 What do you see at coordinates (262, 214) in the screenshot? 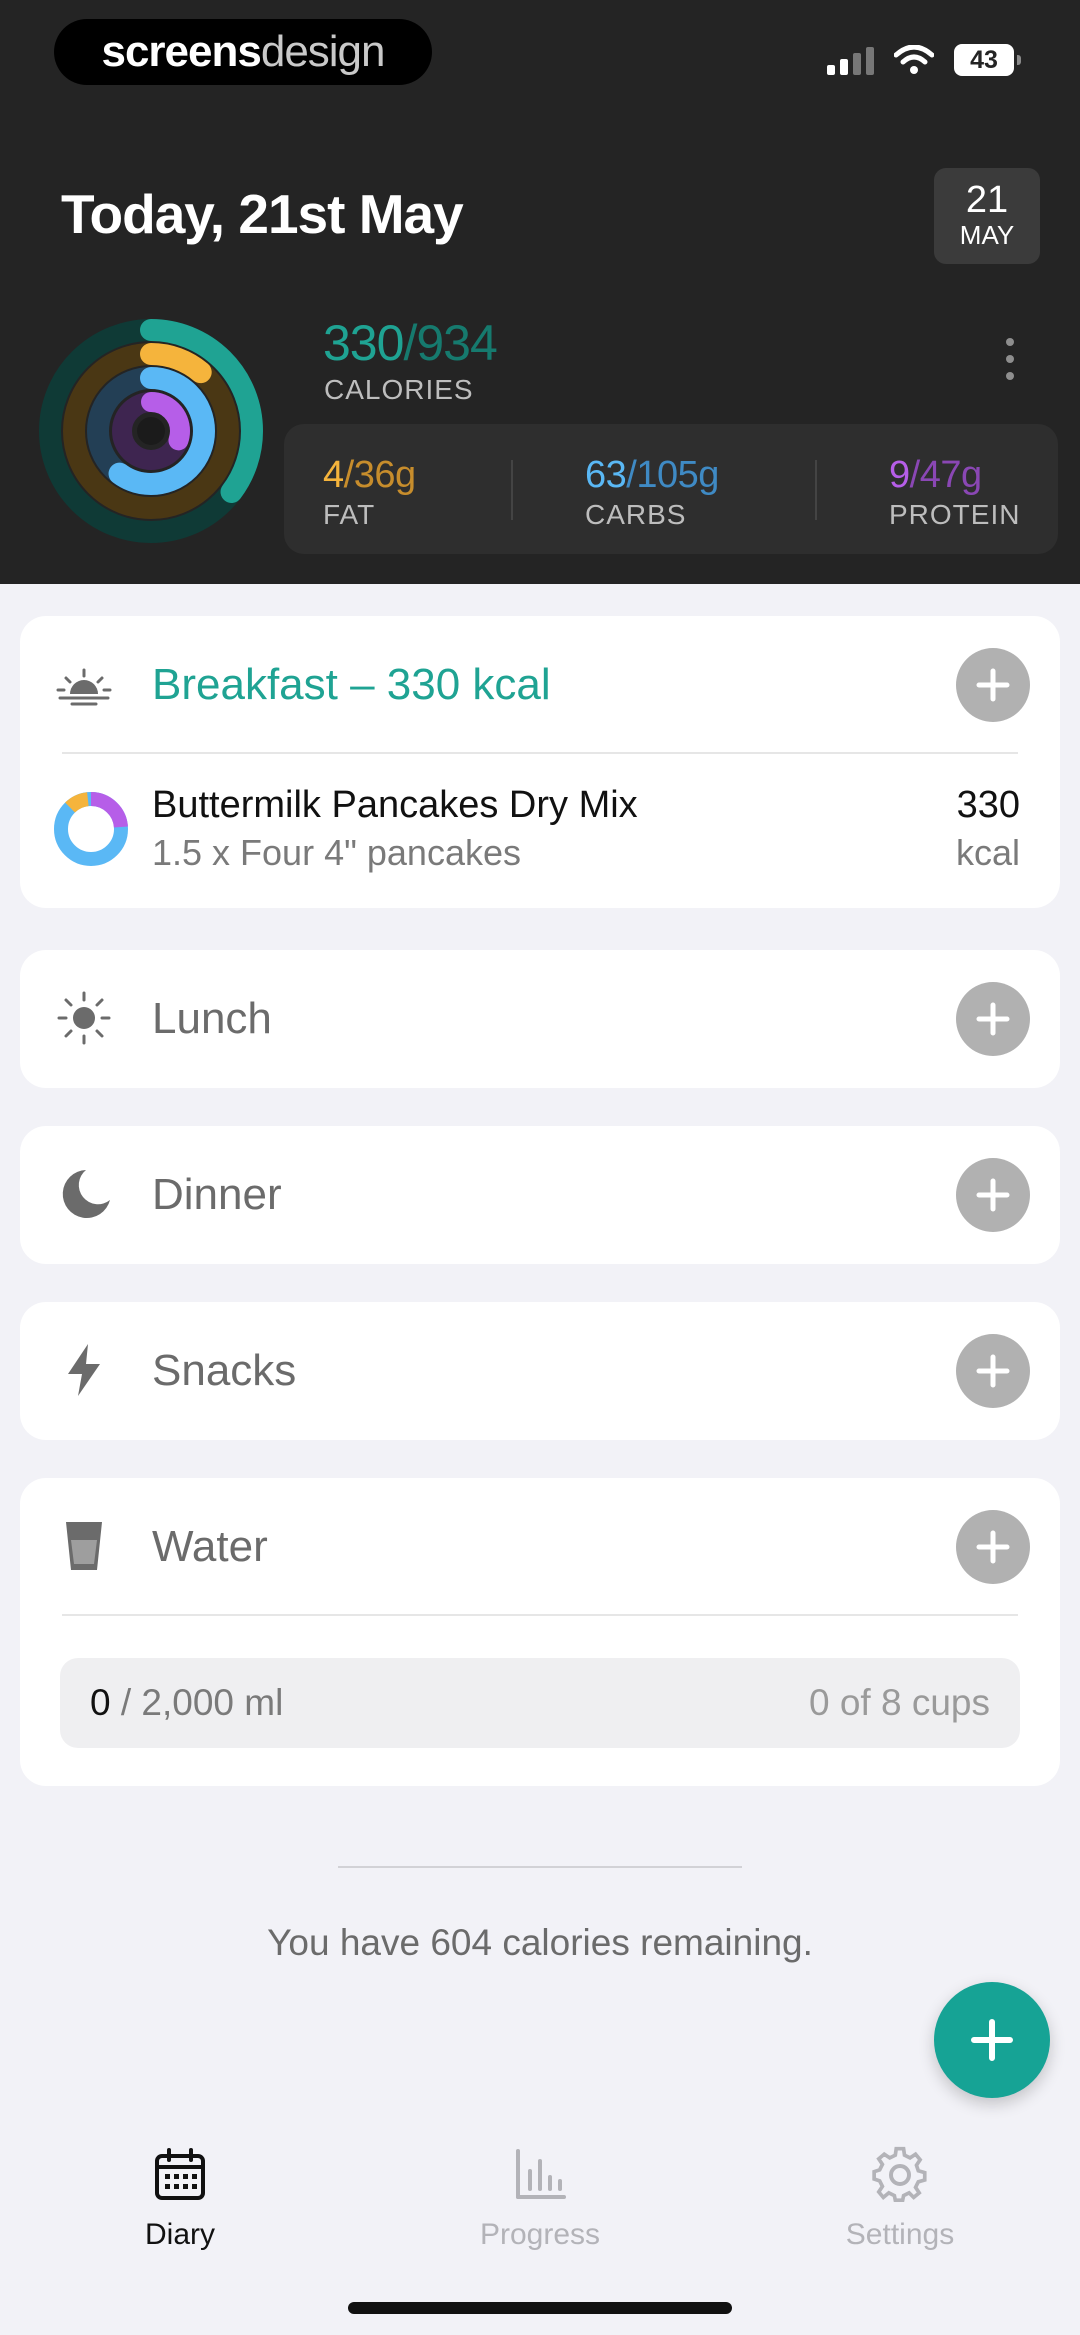
I see `page-title: Today, 21st May` at bounding box center [262, 214].